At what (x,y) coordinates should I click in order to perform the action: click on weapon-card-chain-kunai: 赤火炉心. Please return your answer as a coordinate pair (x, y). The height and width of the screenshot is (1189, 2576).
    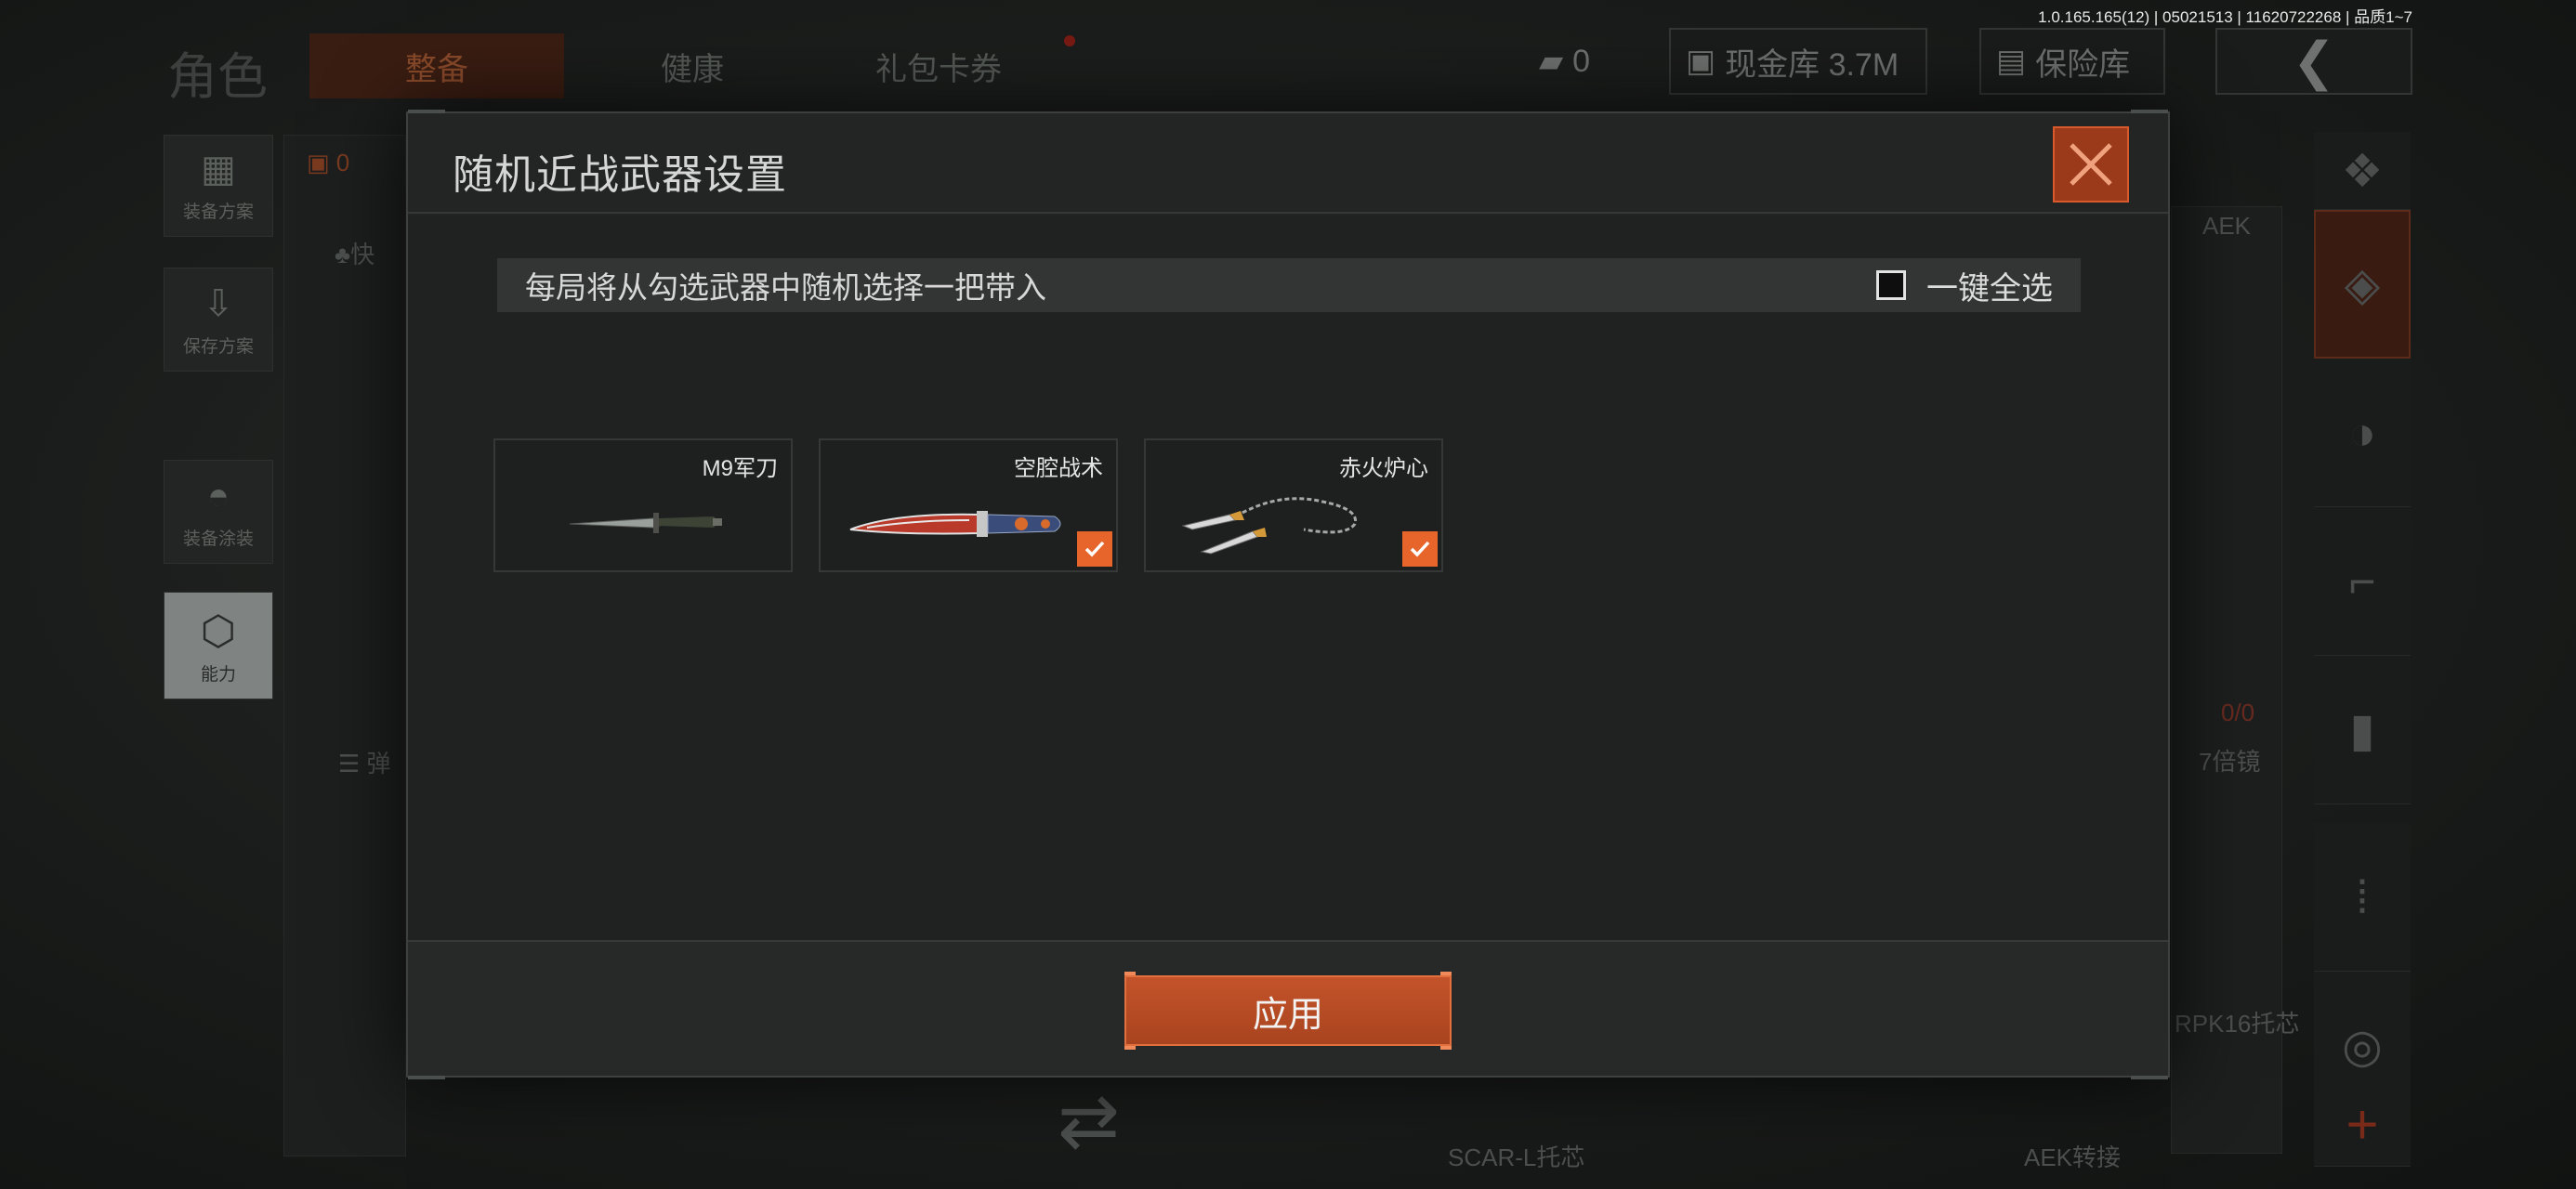
    Looking at the image, I should click on (1293, 505).